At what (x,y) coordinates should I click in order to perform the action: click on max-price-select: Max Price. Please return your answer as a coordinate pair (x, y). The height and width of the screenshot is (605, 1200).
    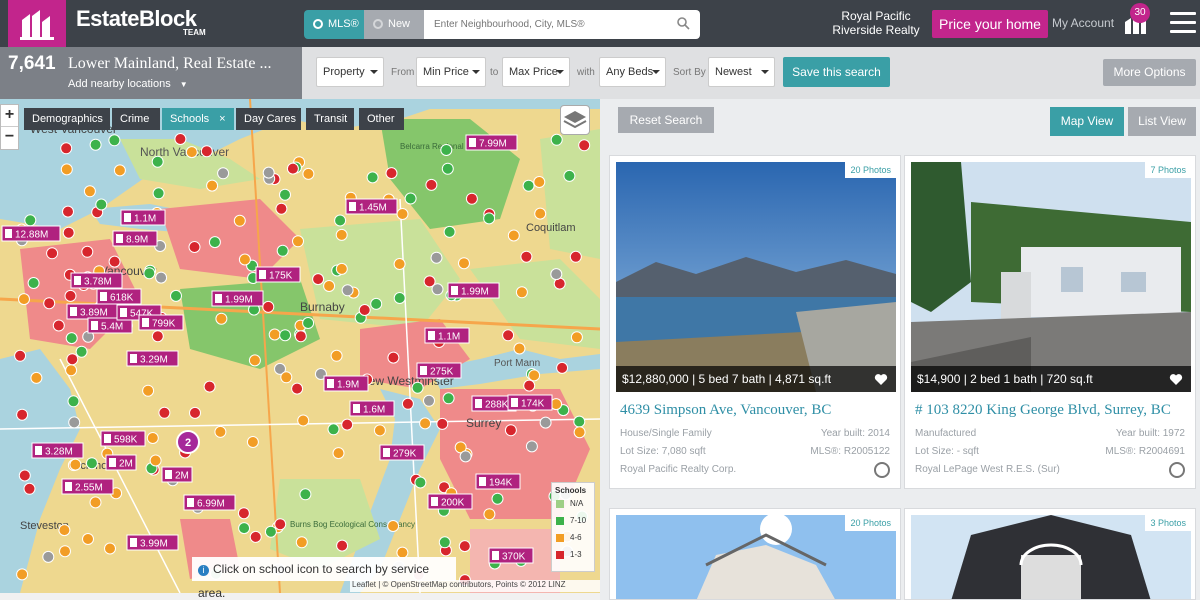
    Looking at the image, I should click on (536, 72).